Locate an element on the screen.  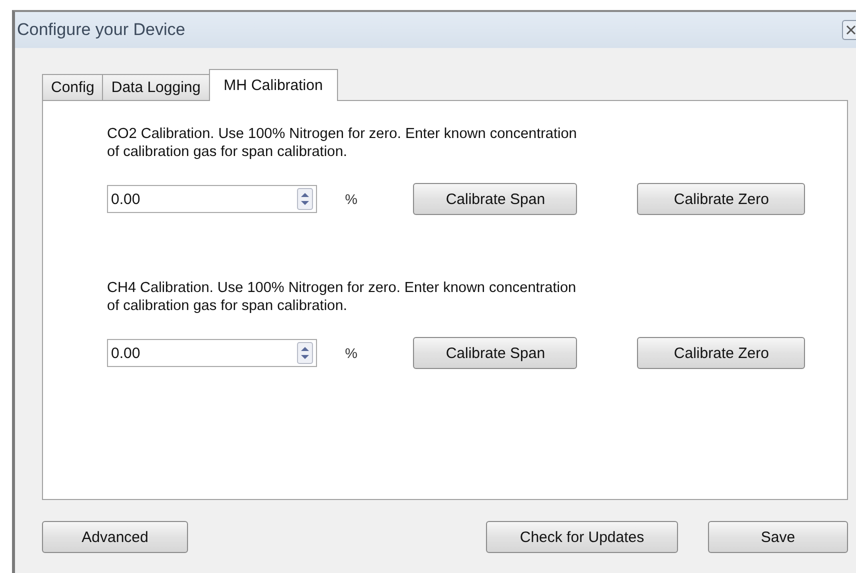
tab: Config is located at coordinates (73, 87).